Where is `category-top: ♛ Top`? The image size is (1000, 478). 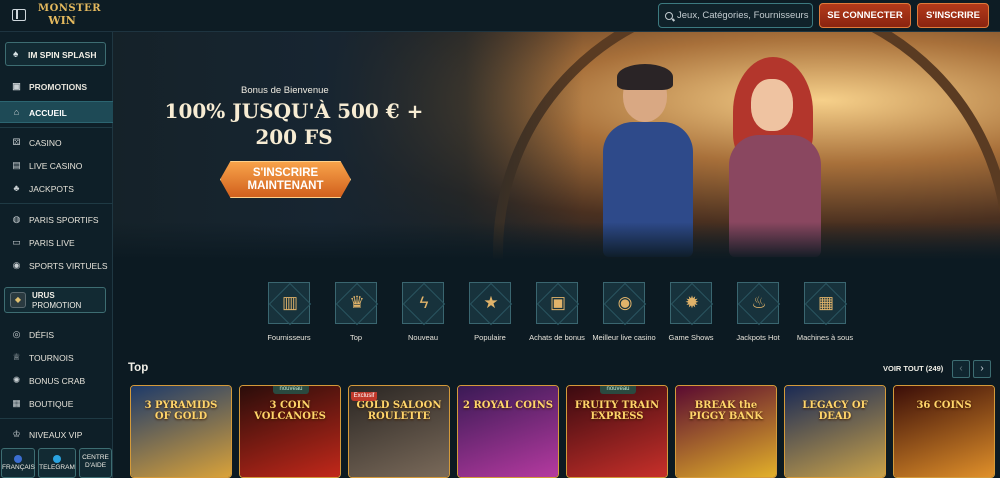 category-top: ♛ Top is located at coordinates (355, 322).